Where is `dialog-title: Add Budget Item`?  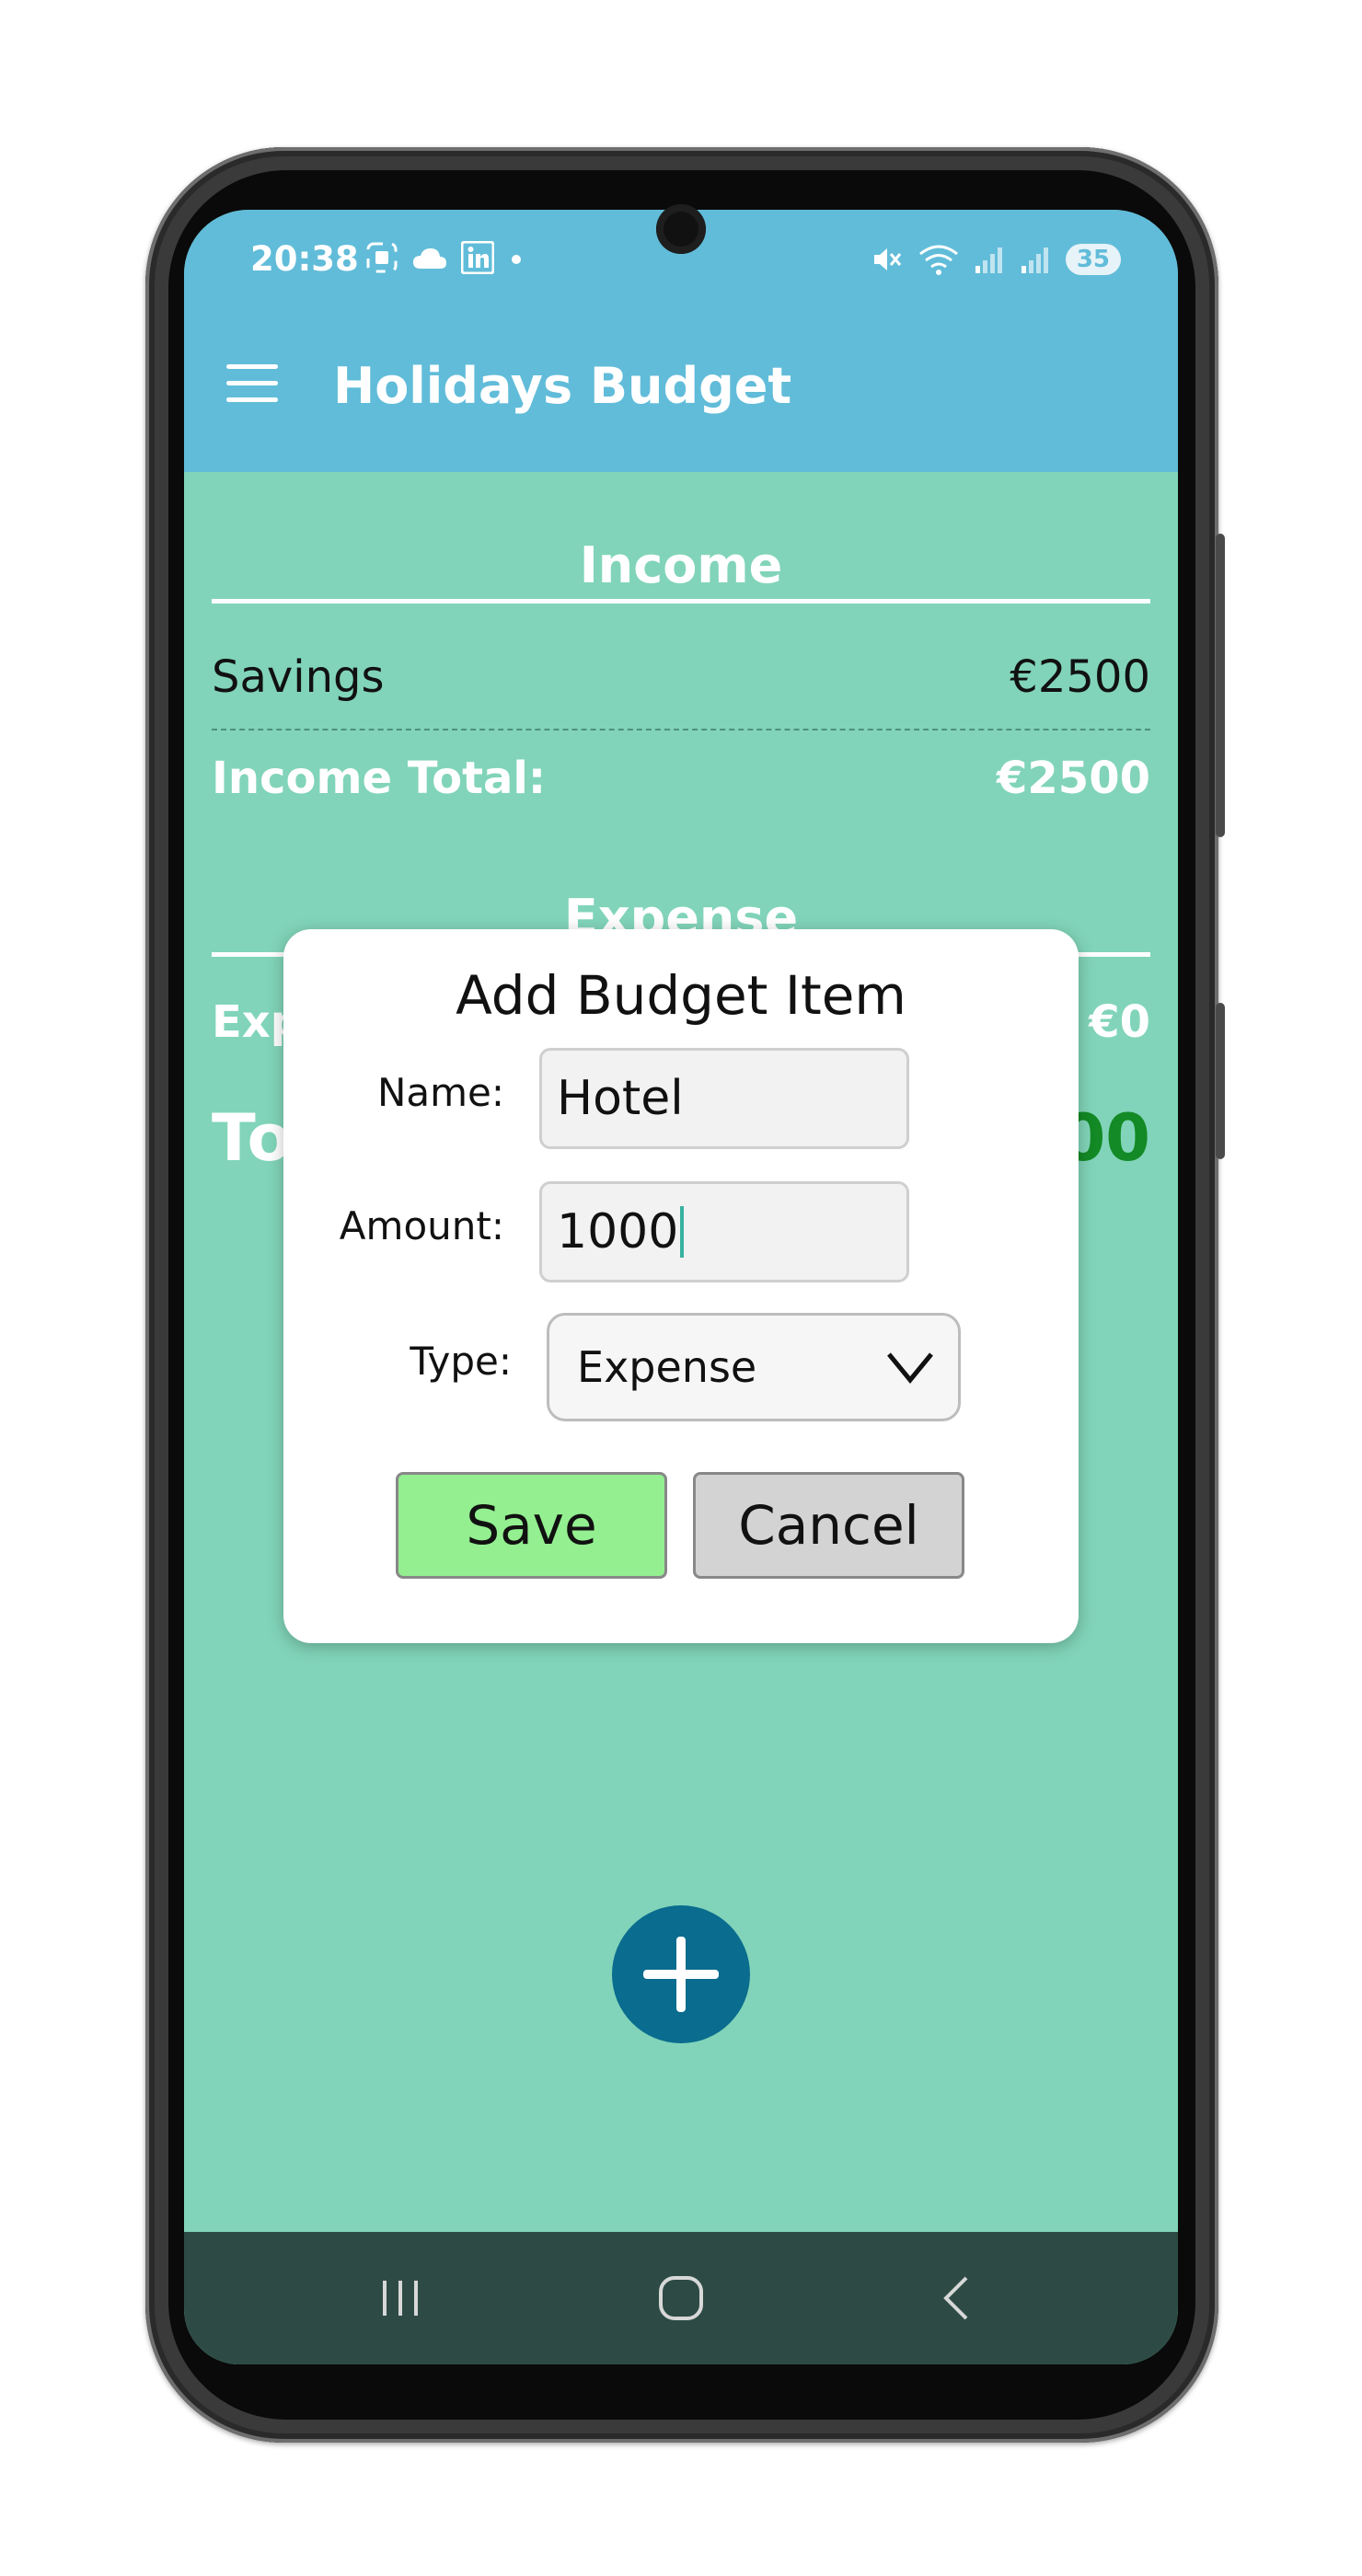 dialog-title: Add Budget Item is located at coordinates (681, 995).